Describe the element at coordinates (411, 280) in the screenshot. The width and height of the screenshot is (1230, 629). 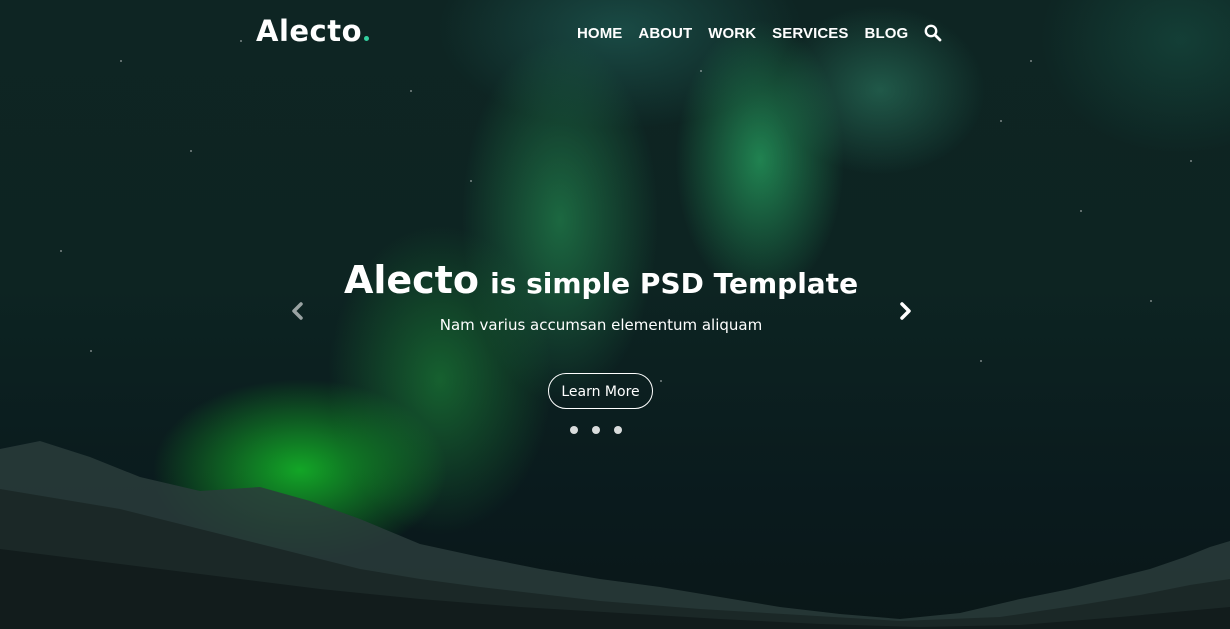
I see `hero-headline-brand: Alecto` at that location.